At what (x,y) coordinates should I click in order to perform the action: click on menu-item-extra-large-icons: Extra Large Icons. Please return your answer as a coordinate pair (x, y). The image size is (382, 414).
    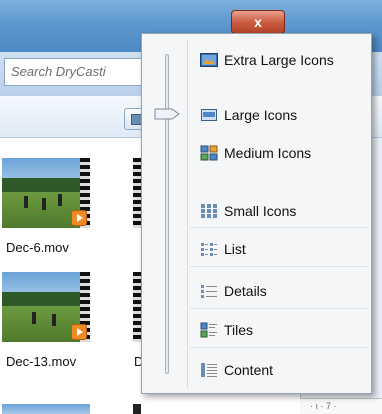
    Looking at the image, I should click on (285, 60).